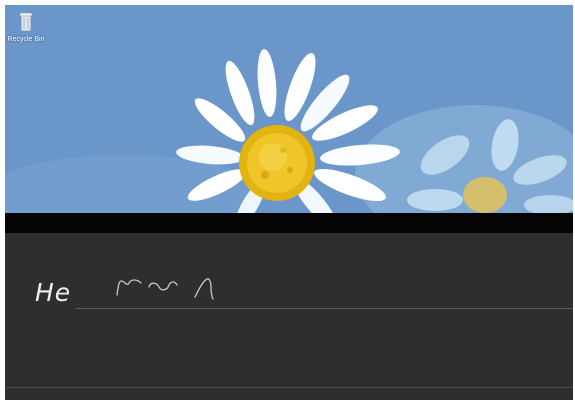 The height and width of the screenshot is (400, 575). What do you see at coordinates (289, 387) in the screenshot?
I see `panel-divider` at bounding box center [289, 387].